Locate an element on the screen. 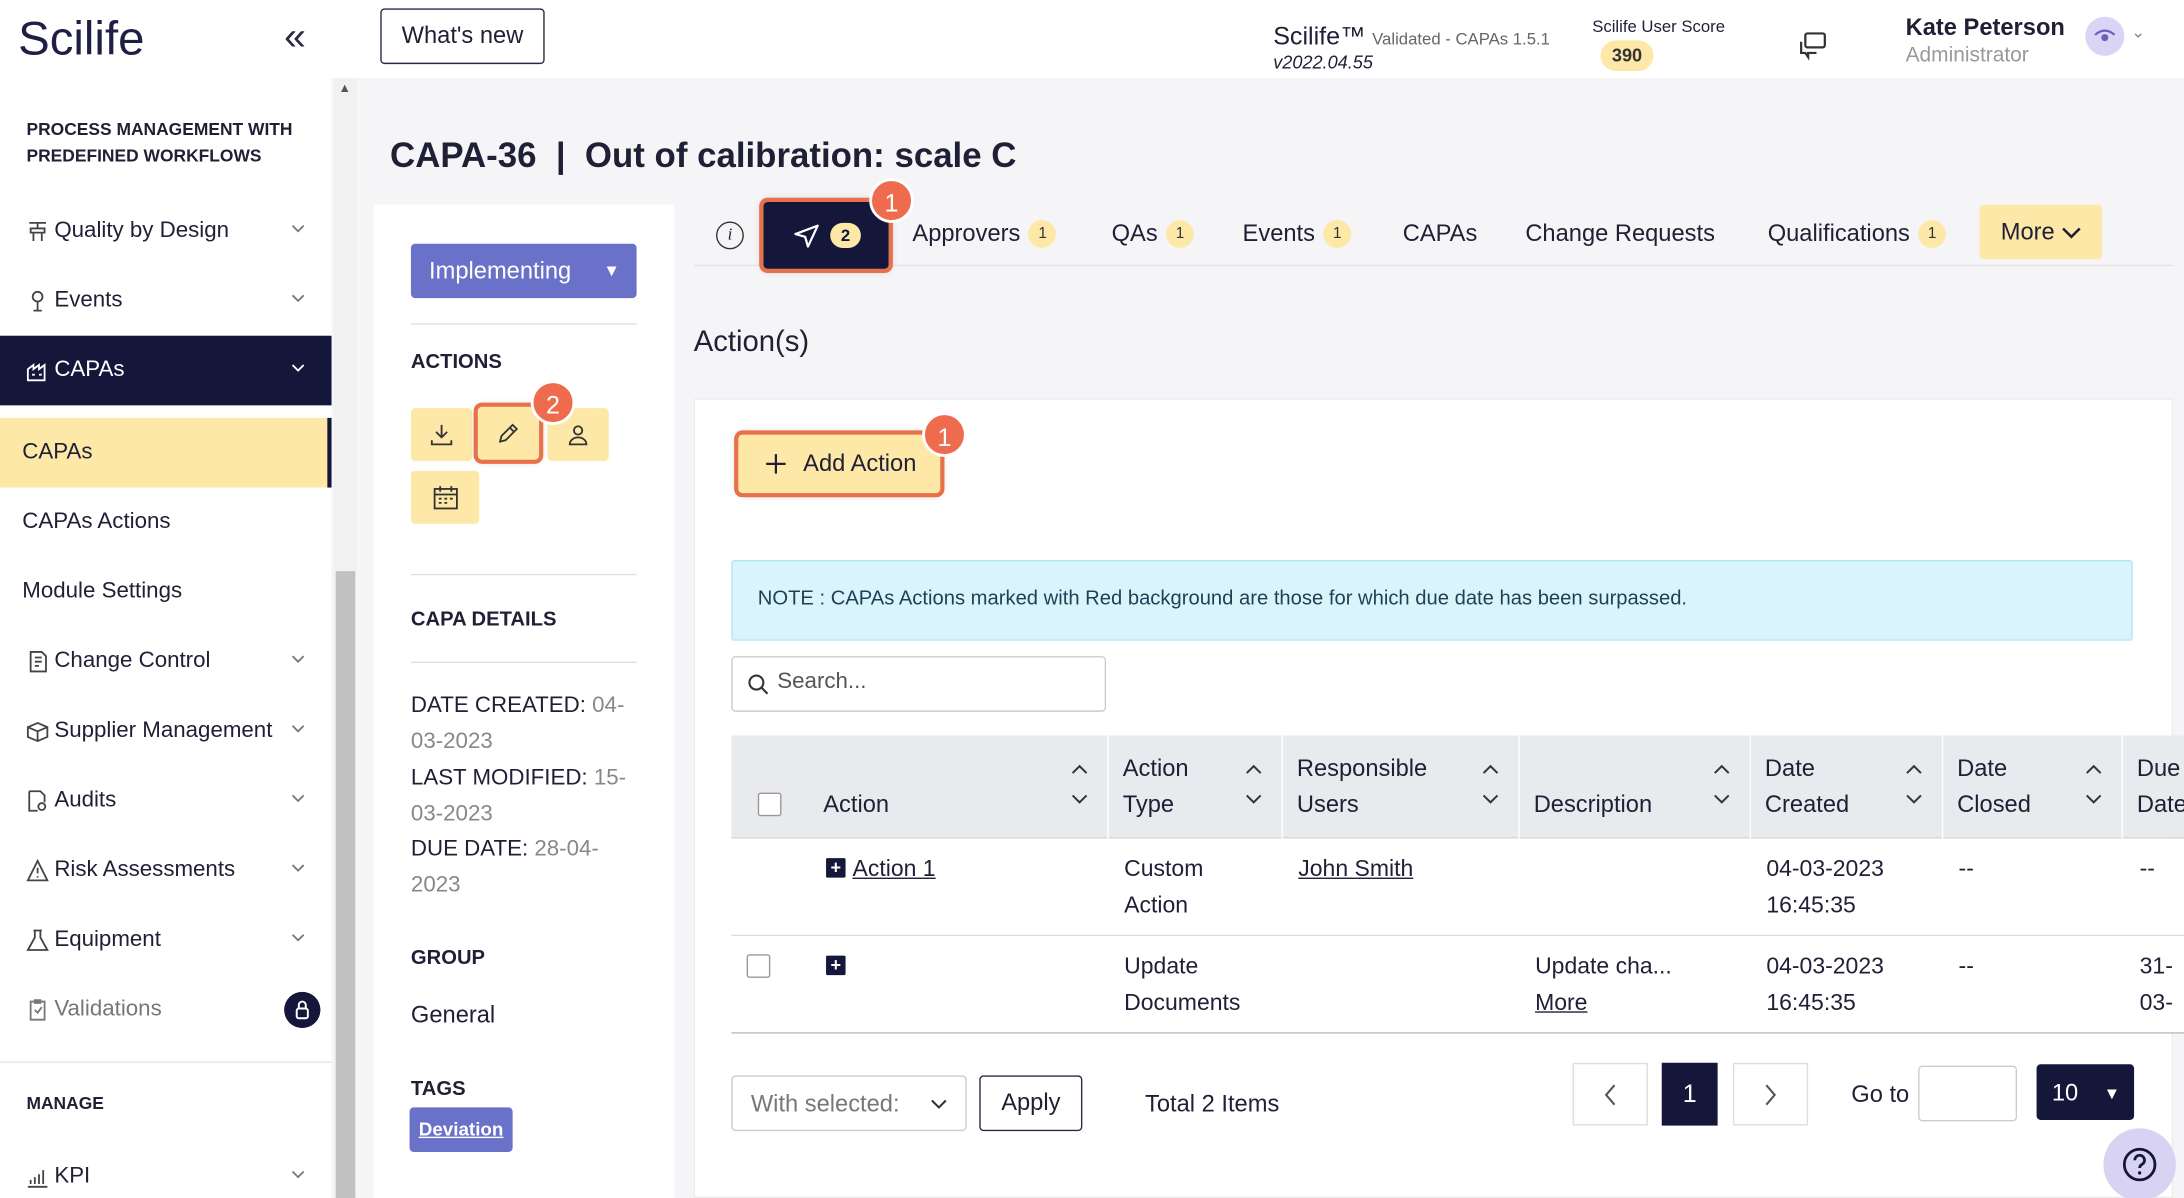 Image resolution: width=2184 pixels, height=1198 pixels. avatar is located at coordinates (2105, 36).